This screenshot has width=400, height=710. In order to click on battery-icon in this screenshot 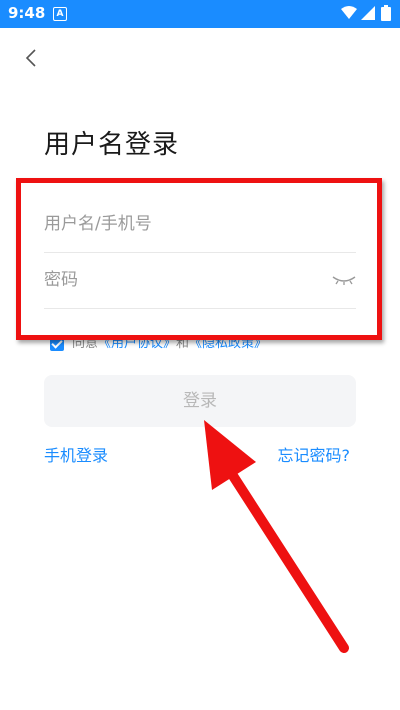, I will do `click(386, 13)`.